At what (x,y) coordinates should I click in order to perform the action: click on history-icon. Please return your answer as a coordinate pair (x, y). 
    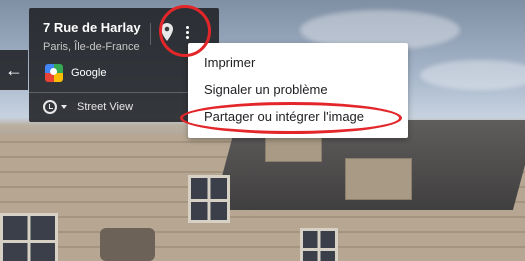
    Looking at the image, I should click on (50, 107).